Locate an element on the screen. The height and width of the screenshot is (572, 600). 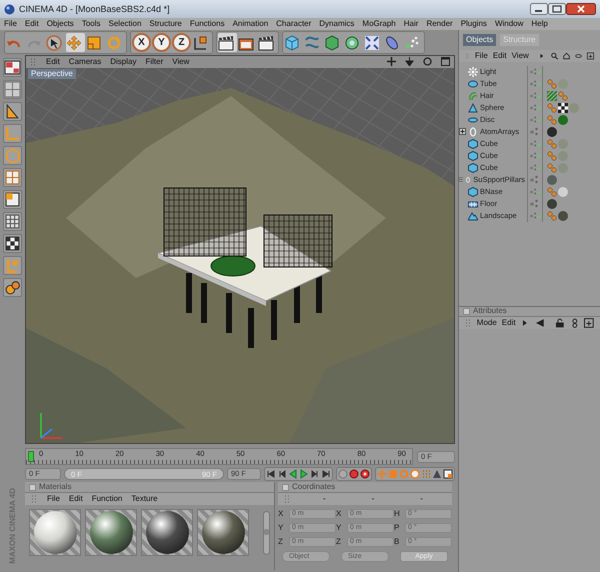
play-icon is located at coordinates (304, 474).